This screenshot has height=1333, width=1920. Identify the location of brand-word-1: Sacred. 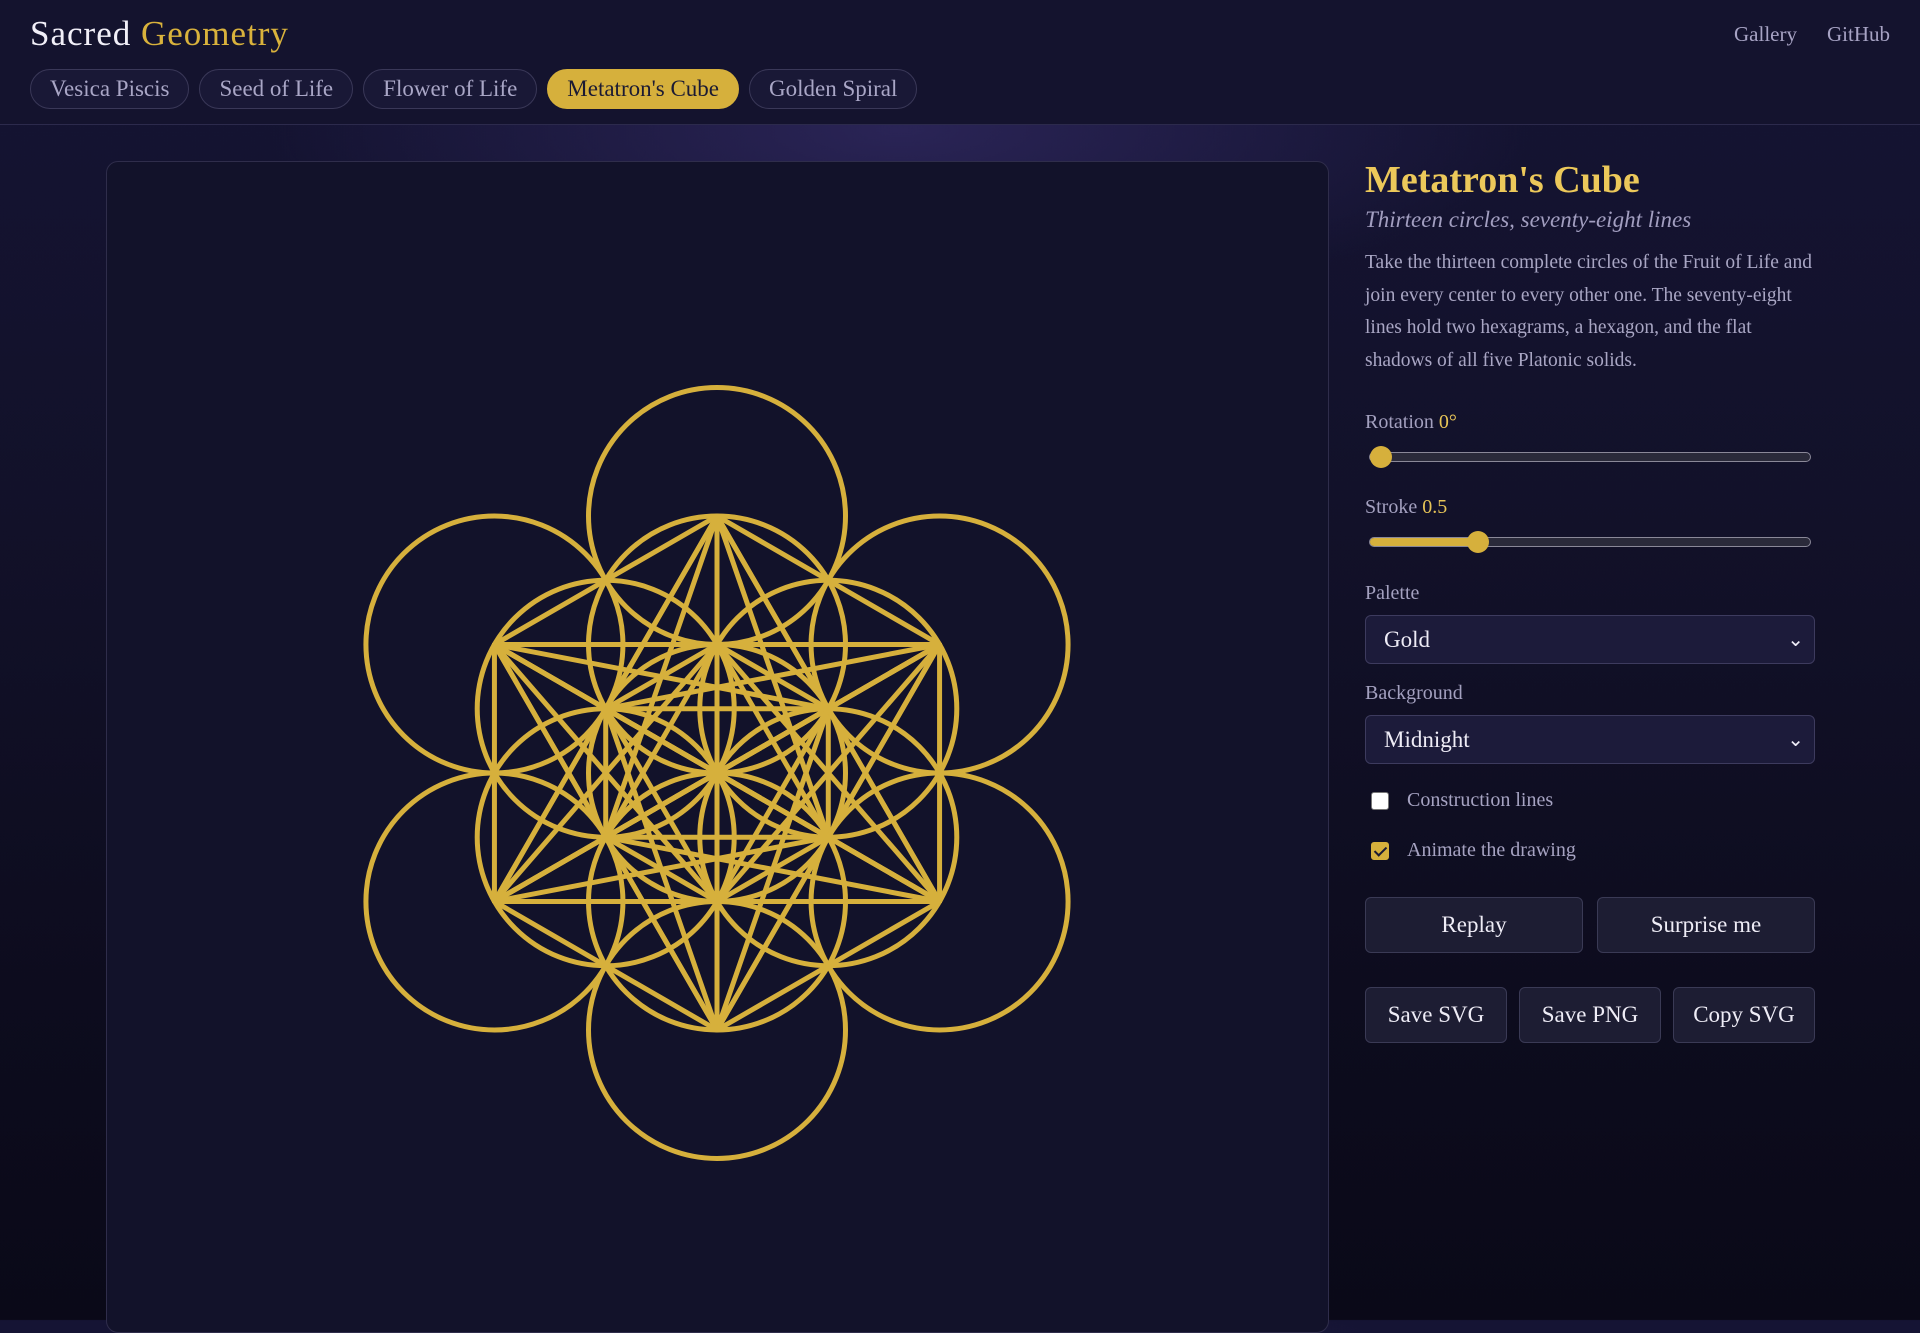
(81, 33).